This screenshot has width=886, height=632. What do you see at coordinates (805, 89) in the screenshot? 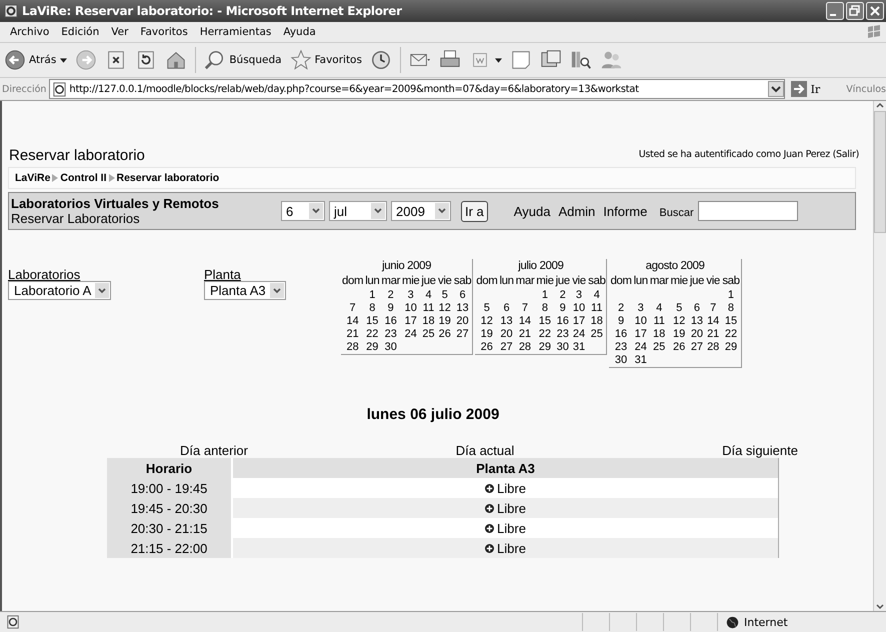
I see `go-button: Ir` at bounding box center [805, 89].